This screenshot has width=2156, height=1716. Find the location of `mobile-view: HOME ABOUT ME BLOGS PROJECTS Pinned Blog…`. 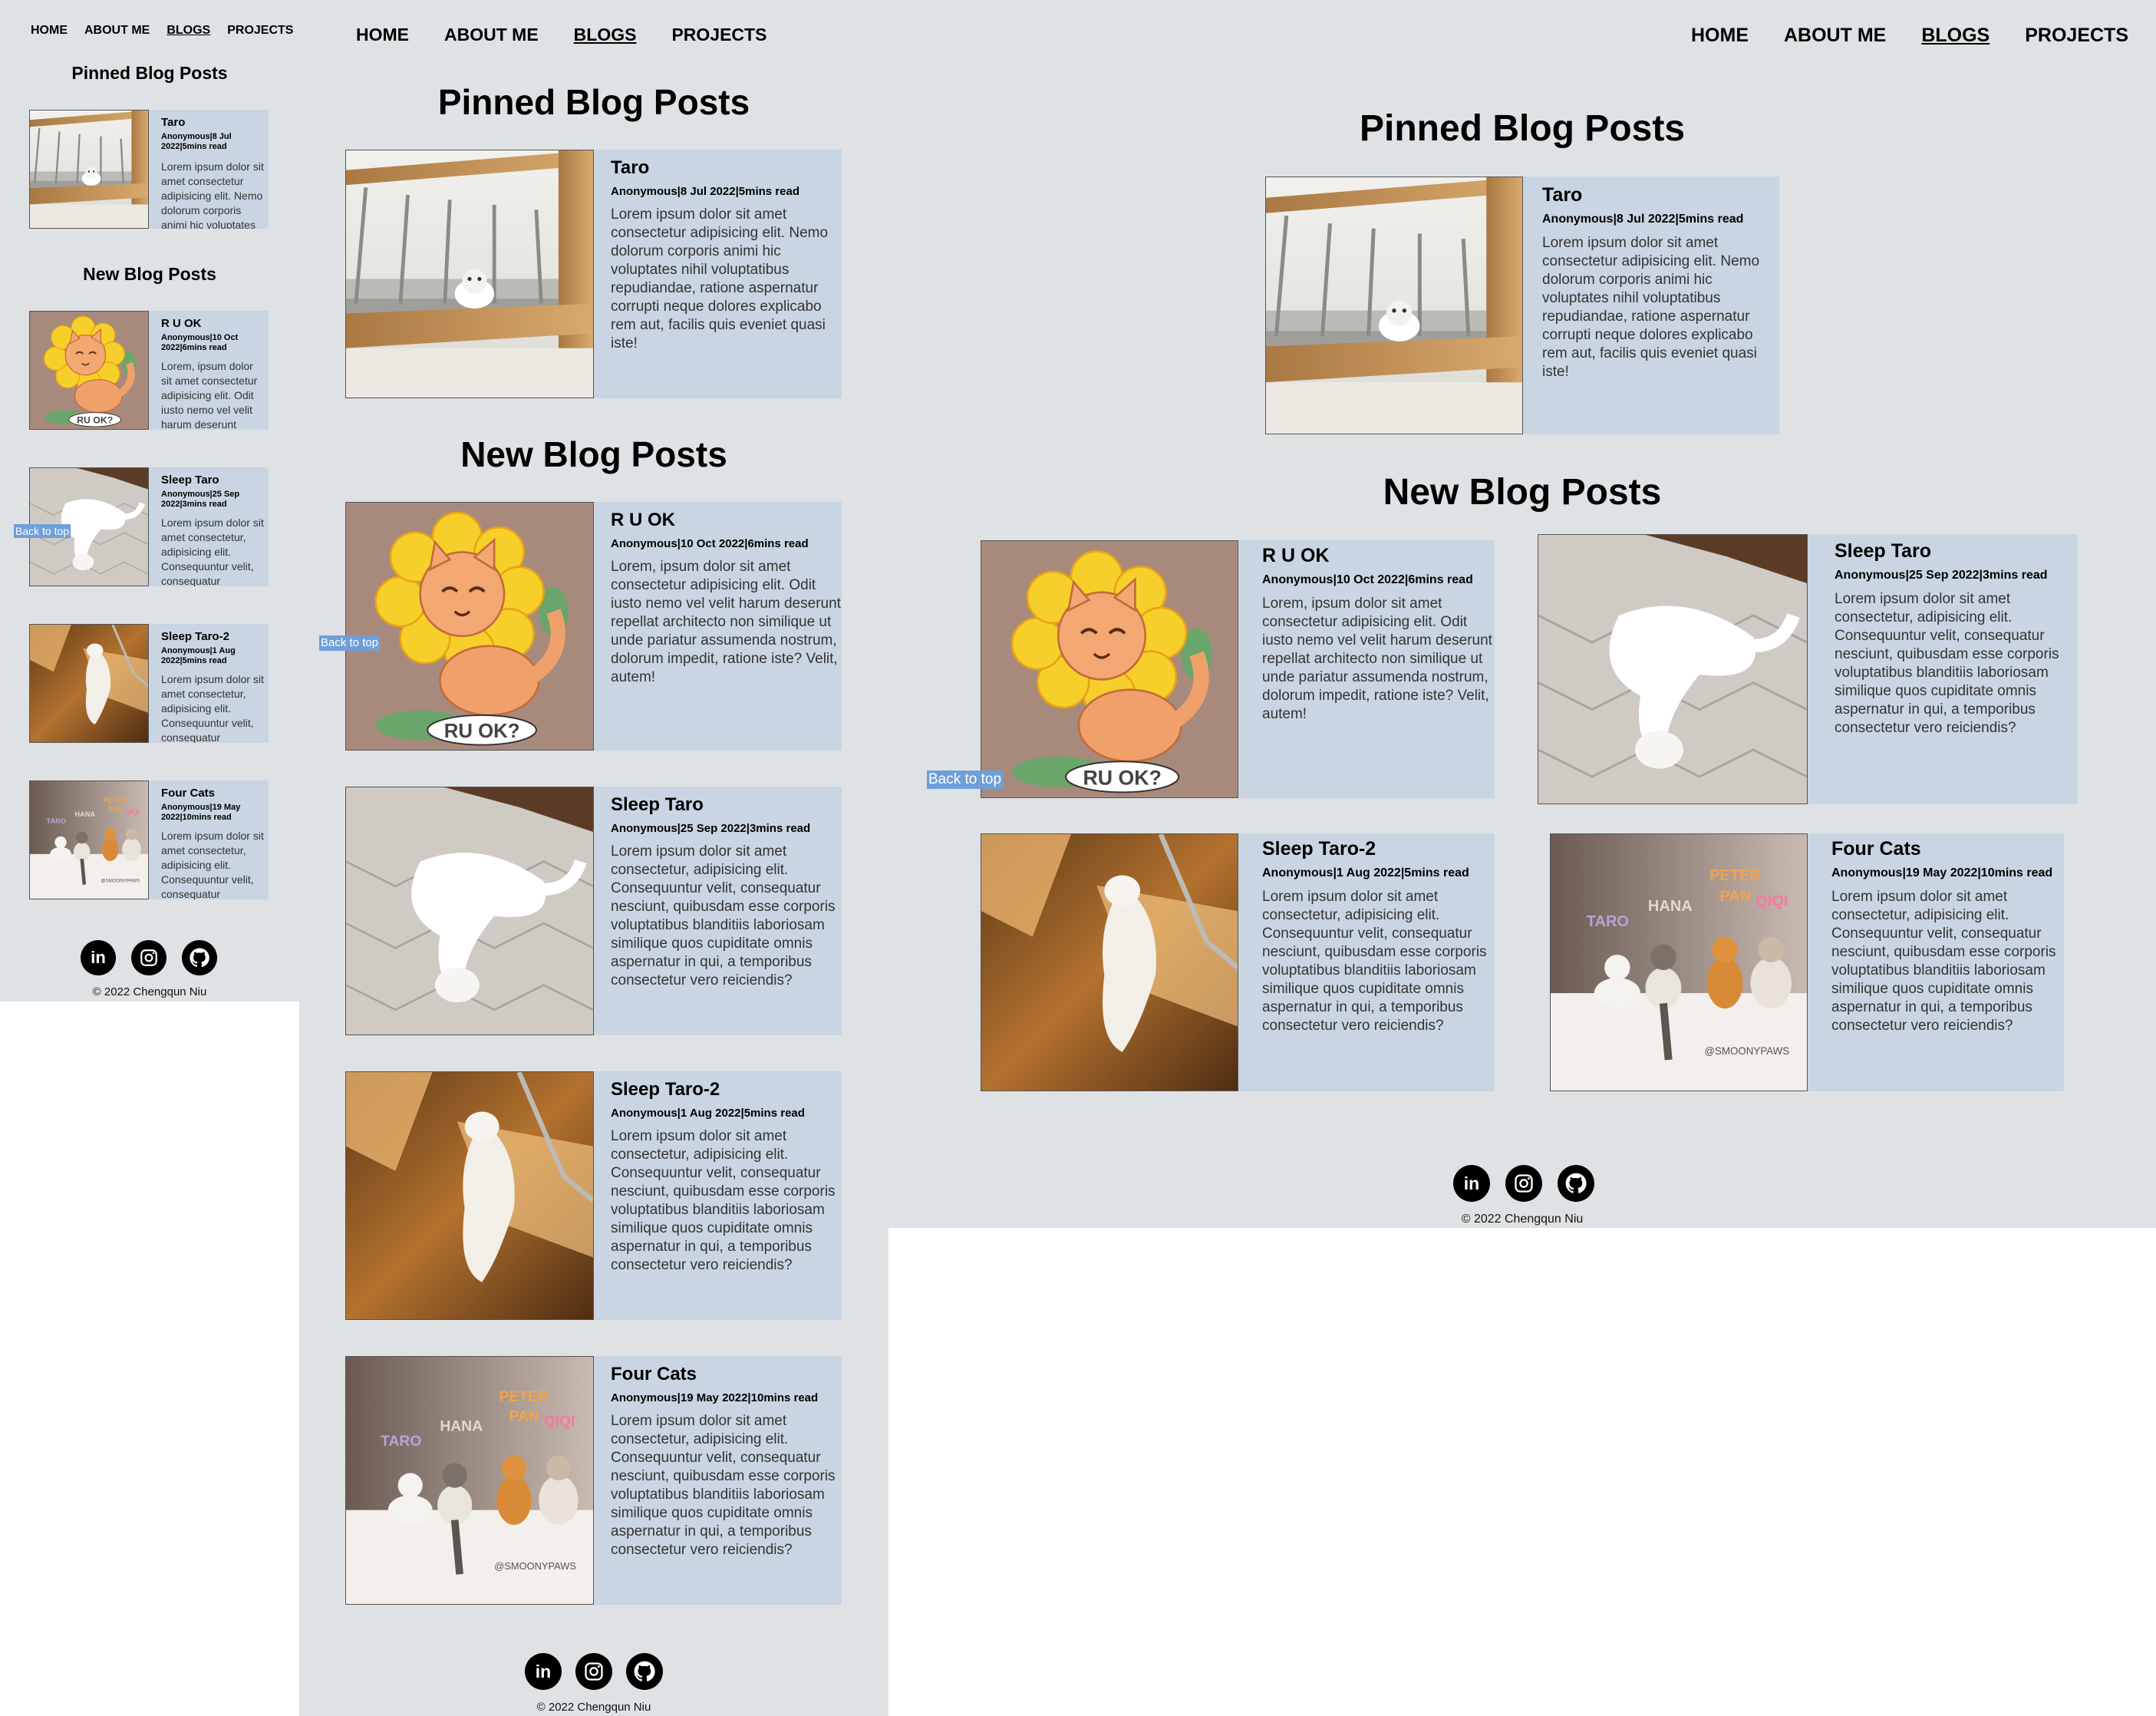

mobile-view: HOME ABOUT ME BLOGS PROJECTS Pinned Blog… is located at coordinates (149, 501).